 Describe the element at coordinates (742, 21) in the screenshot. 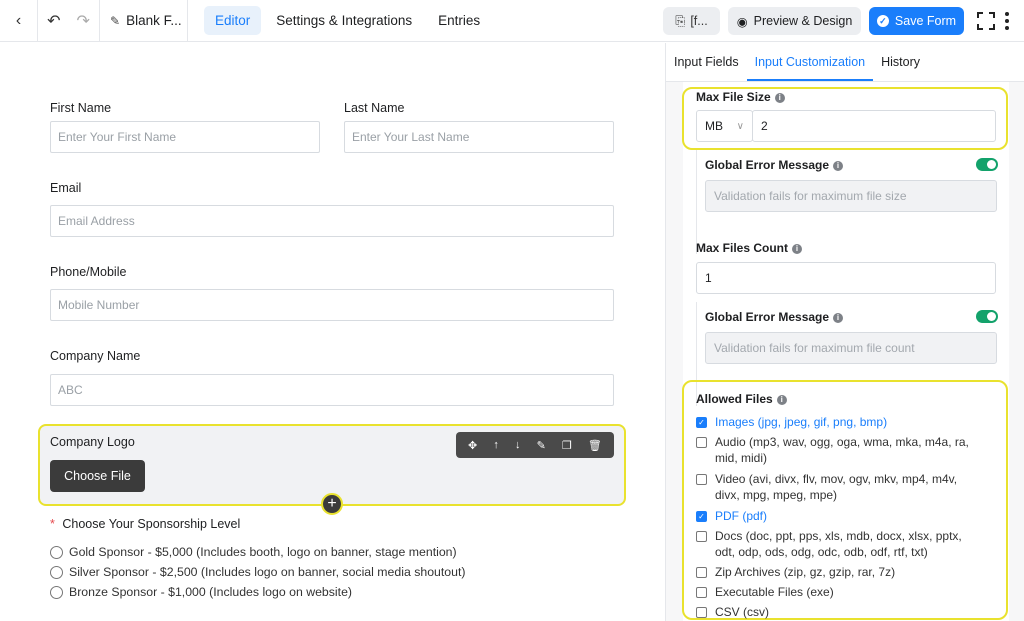

I see `eye-icon: ◉` at that location.